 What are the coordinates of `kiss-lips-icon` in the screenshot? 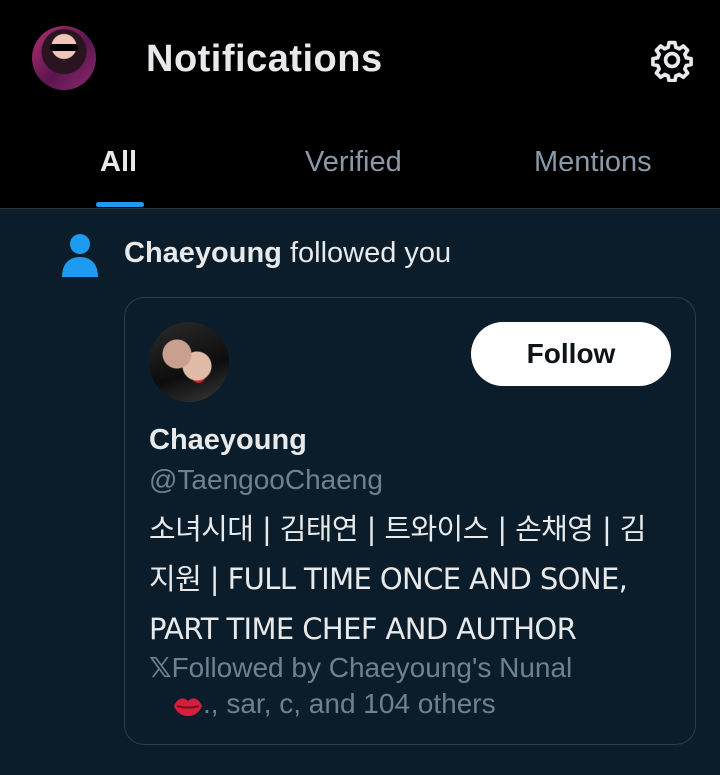 It's located at (188, 707).